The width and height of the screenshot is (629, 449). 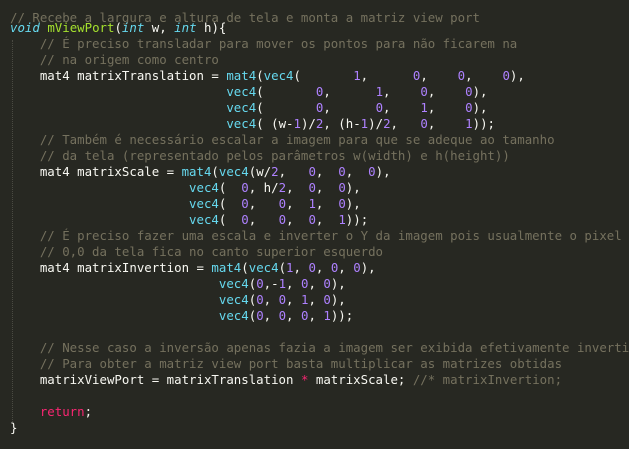 What do you see at coordinates (360, 379) in the screenshot?
I see `code-text: matrixScale;` at bounding box center [360, 379].